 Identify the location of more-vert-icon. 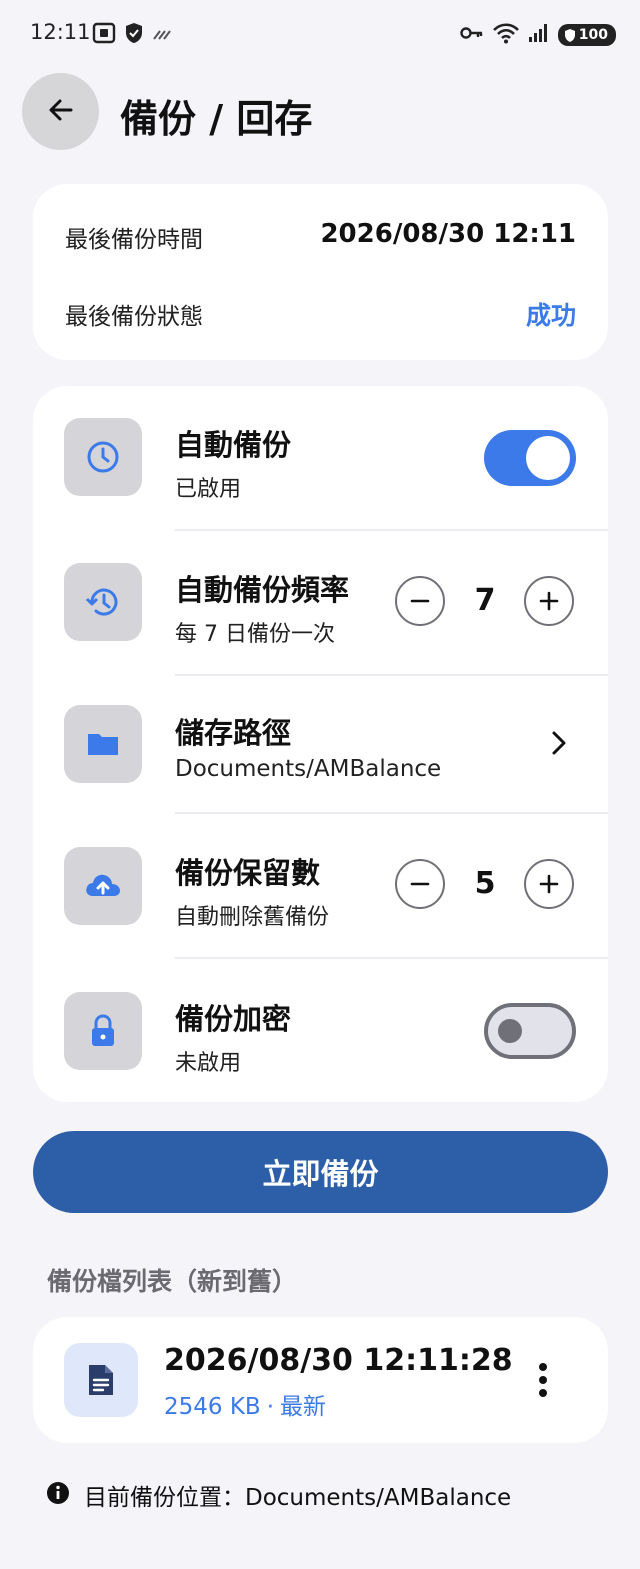
(543, 1367).